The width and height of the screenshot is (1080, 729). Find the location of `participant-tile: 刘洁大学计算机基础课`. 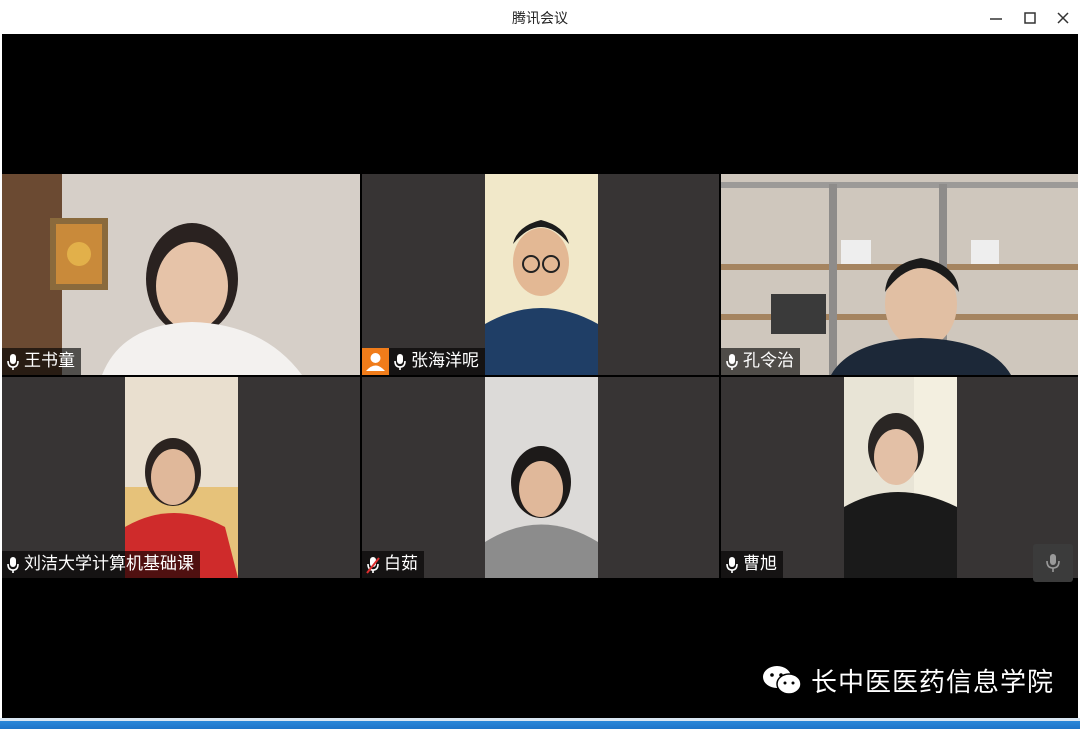

participant-tile: 刘洁大学计算机基础课 is located at coordinates (181, 477).